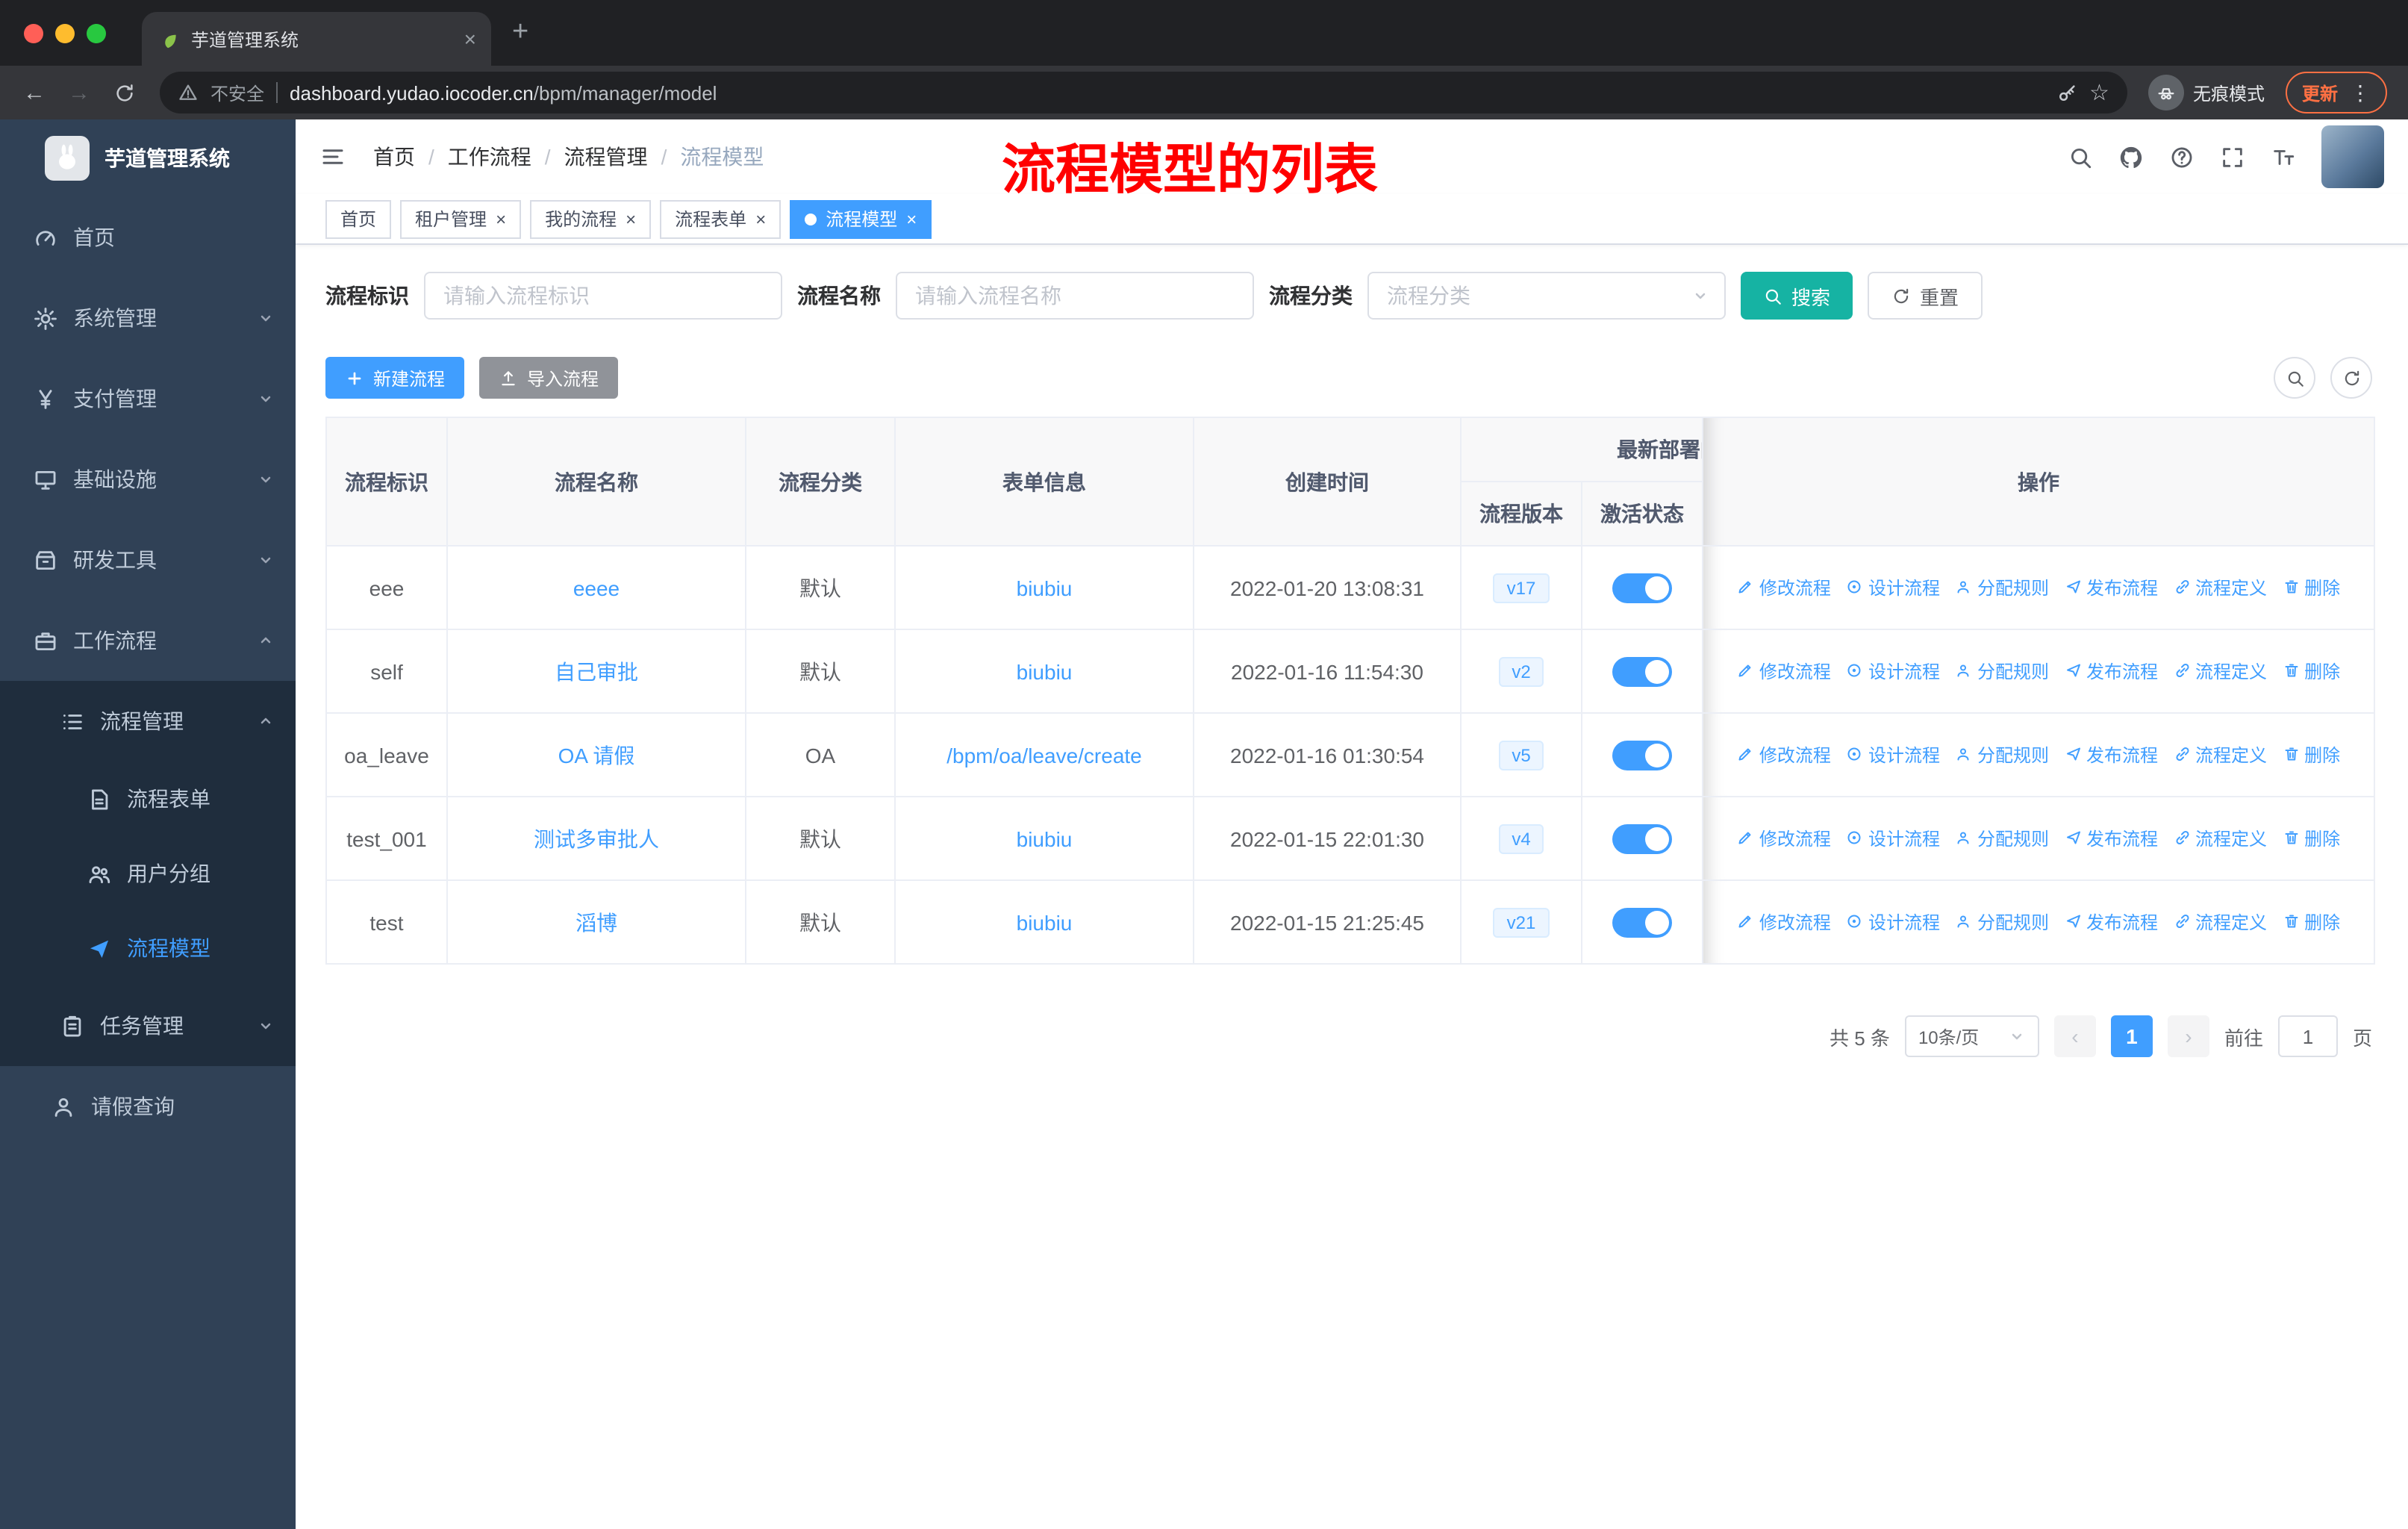 This screenshot has height=1529, width=2408. Describe the element at coordinates (2131, 156) in the screenshot. I see `github-icon` at that location.